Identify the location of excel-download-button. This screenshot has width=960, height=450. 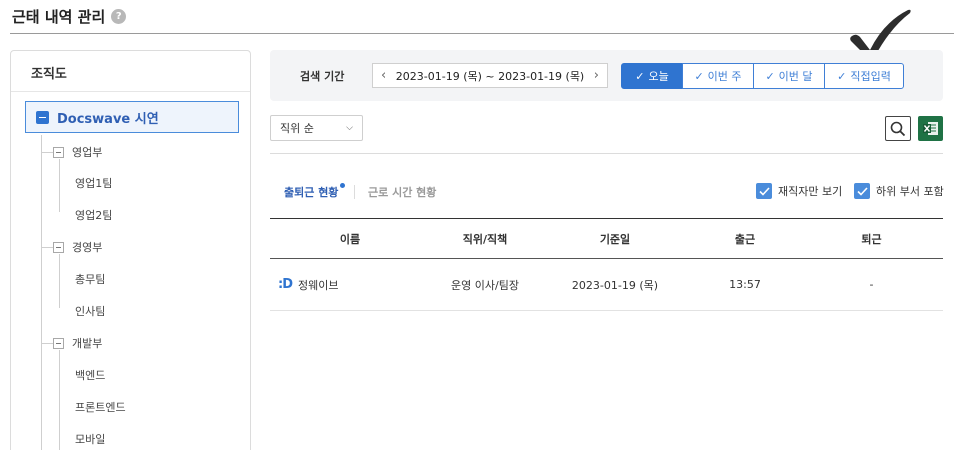
(930, 128).